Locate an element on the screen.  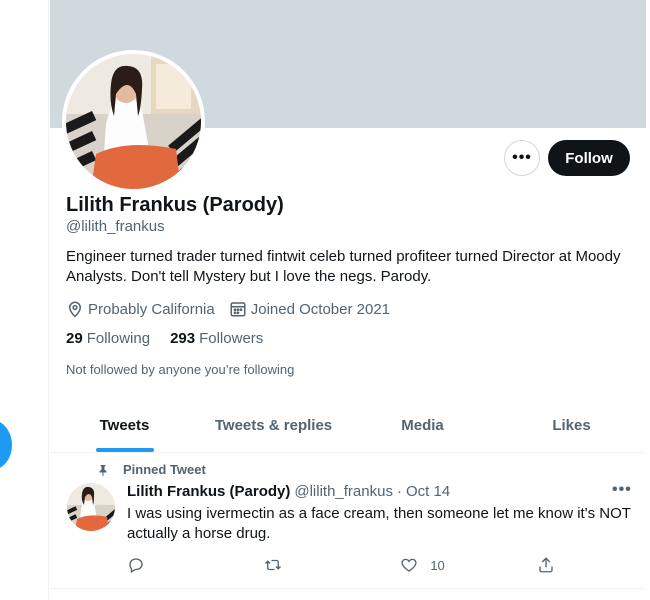
pinned-indicator: Pinned Tweet is located at coordinates (151, 469).